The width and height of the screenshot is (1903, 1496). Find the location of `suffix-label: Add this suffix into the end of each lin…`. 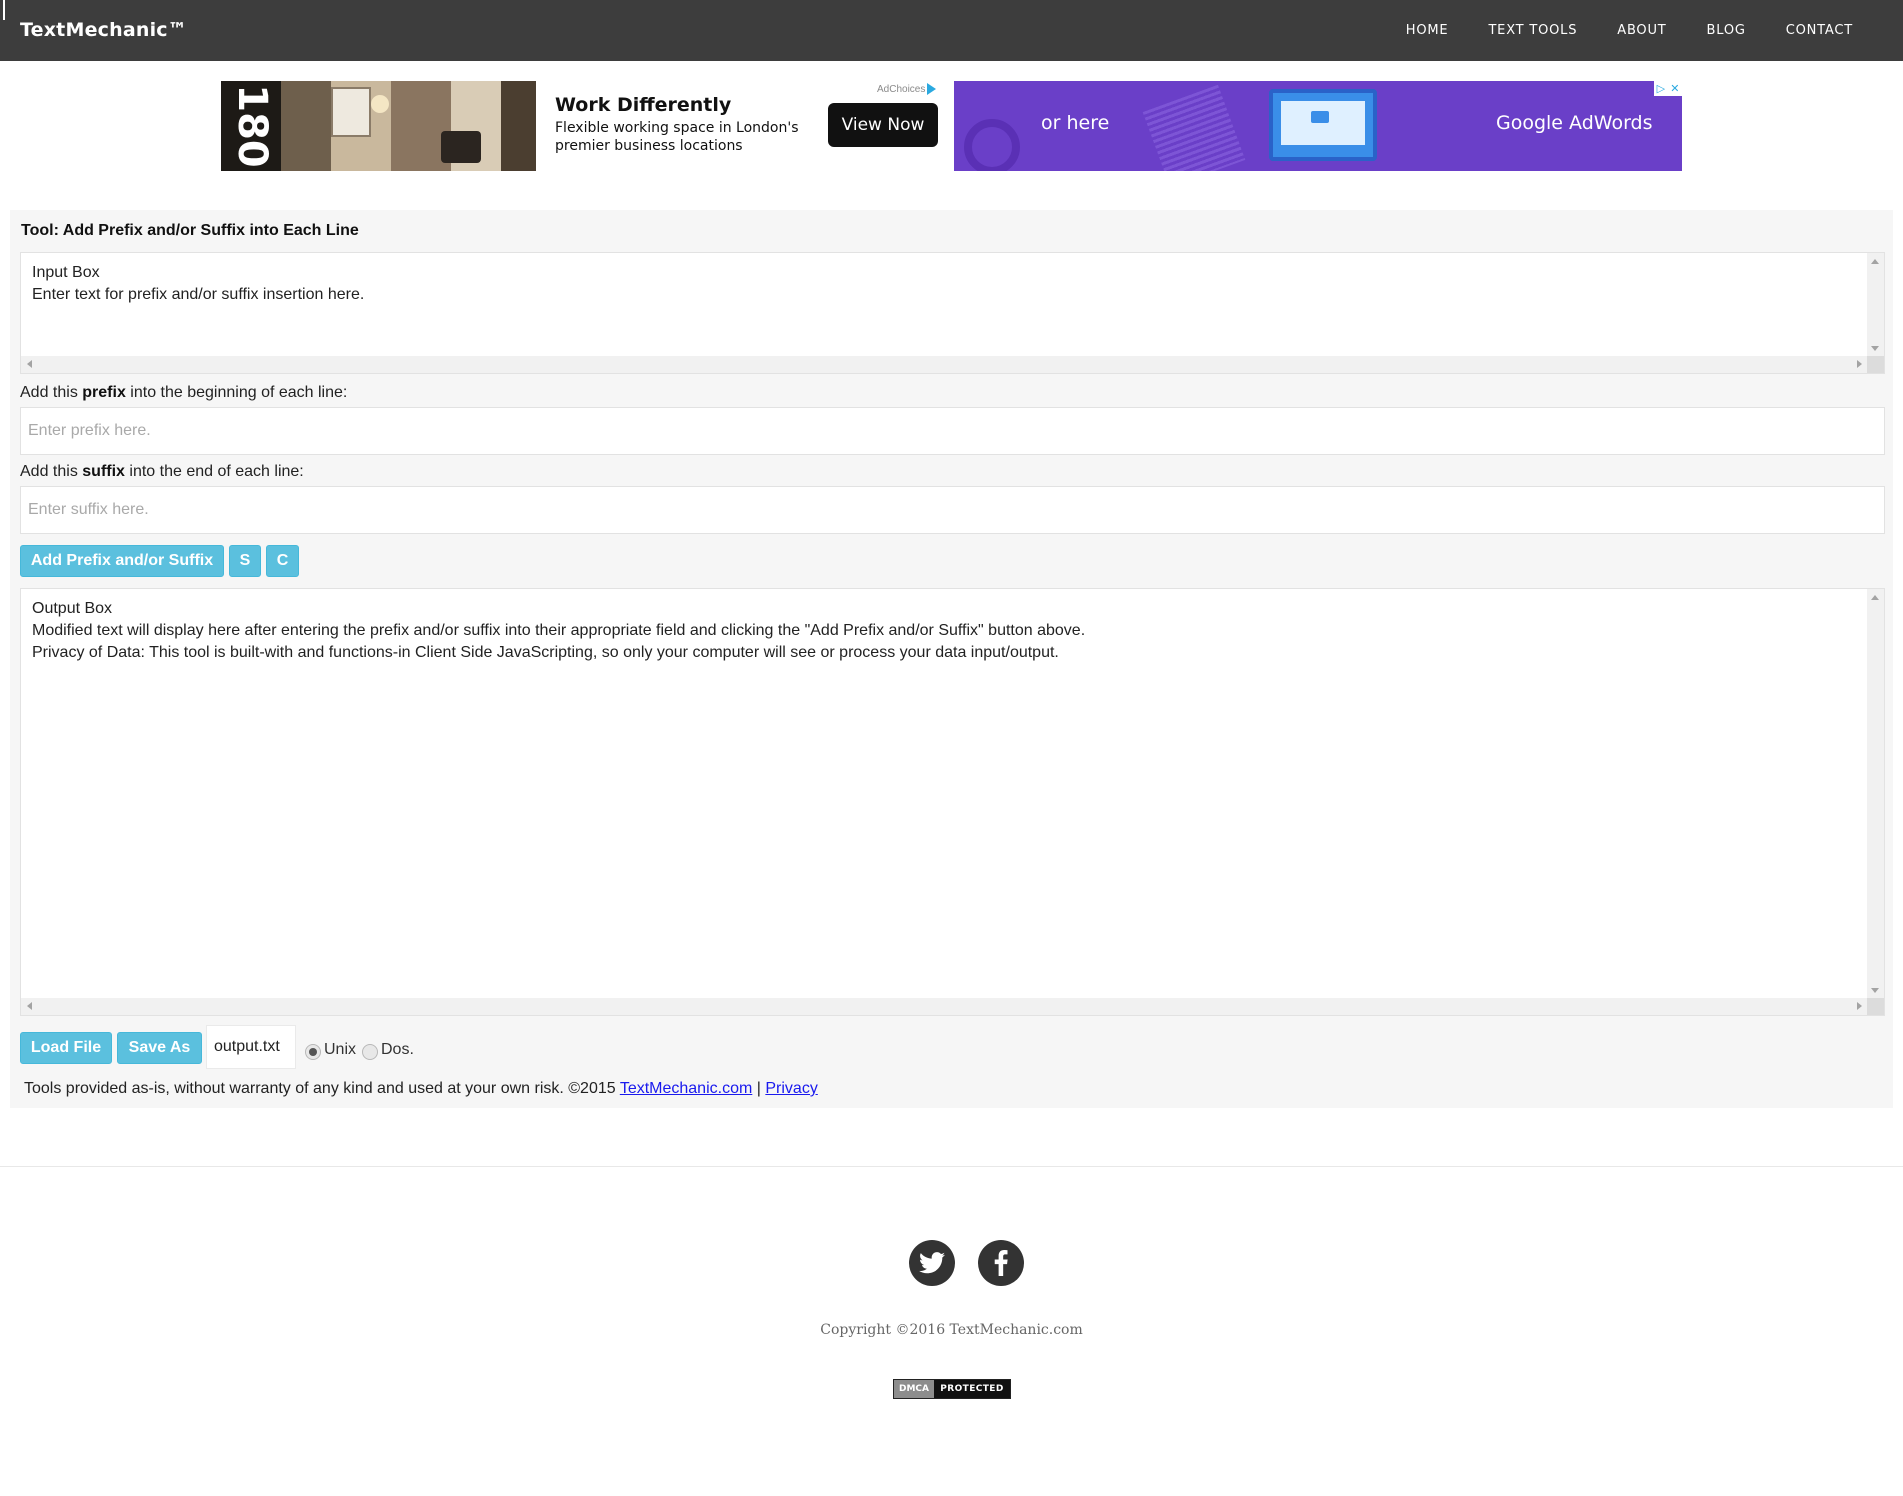

suffix-label: Add this suffix into the end of each lin… is located at coordinates (162, 471).